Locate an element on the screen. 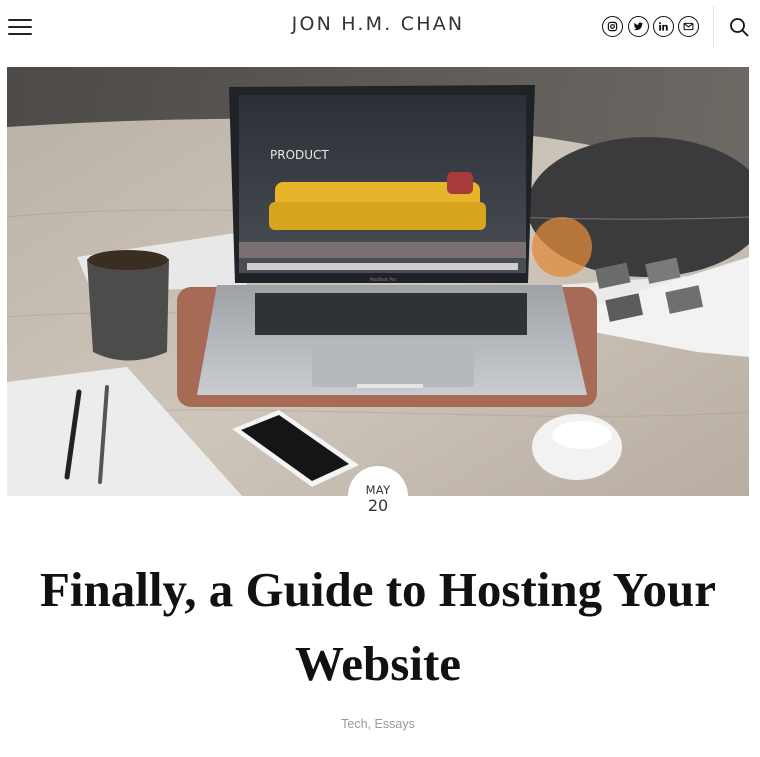 The height and width of the screenshot is (757, 760). linkedin-icon is located at coordinates (663, 26).